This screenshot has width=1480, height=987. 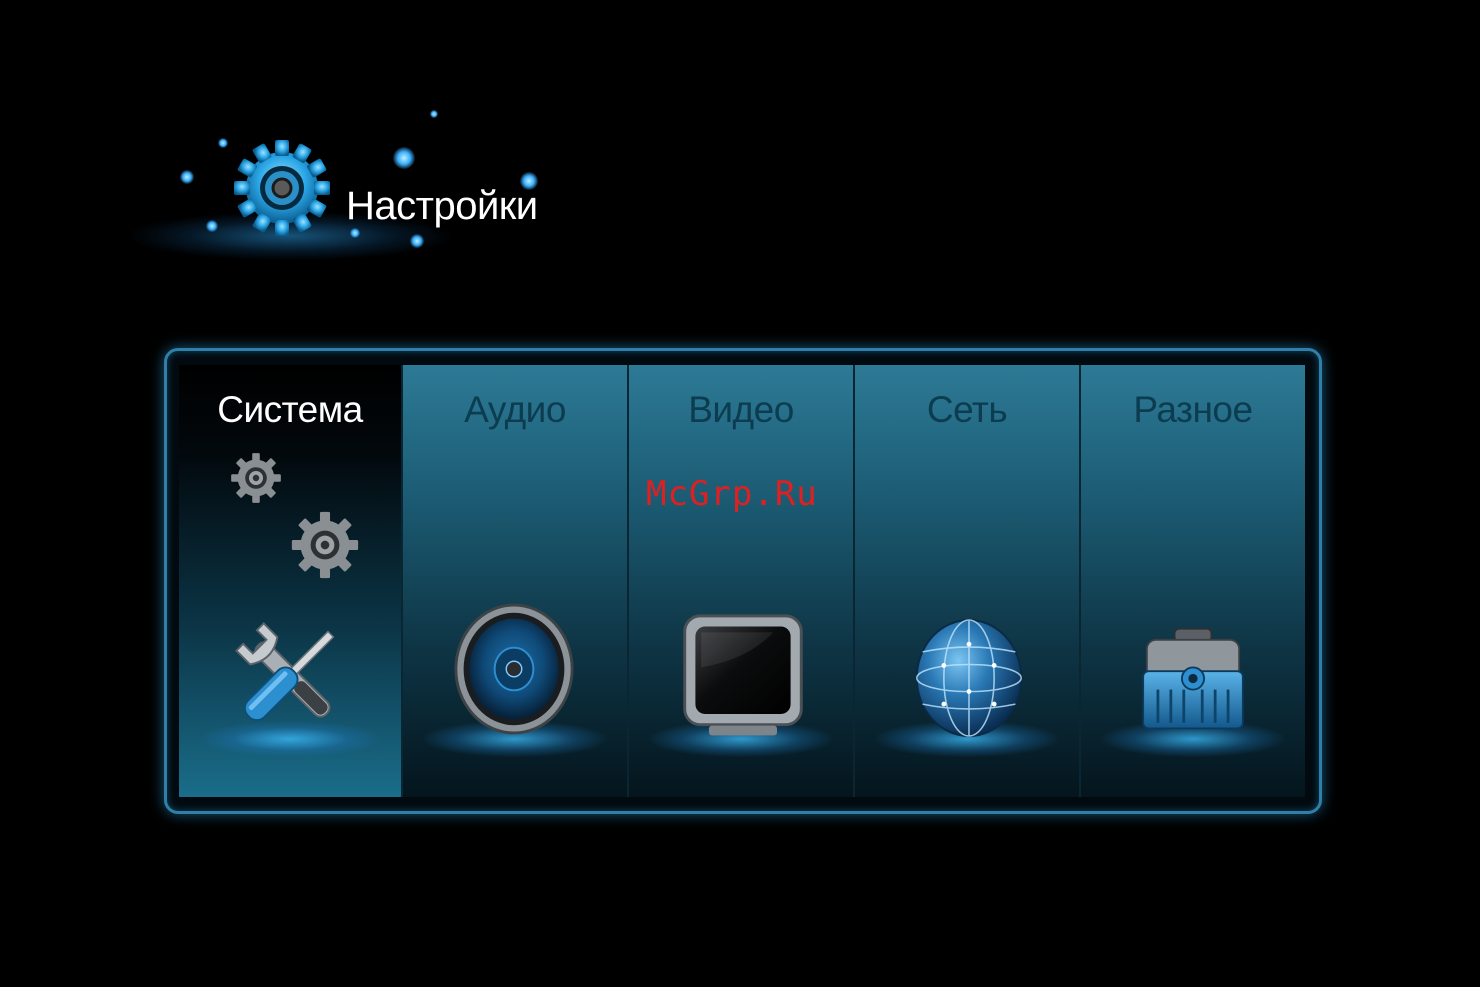 What do you see at coordinates (966, 581) in the screenshot?
I see `tab-network: Сеть` at bounding box center [966, 581].